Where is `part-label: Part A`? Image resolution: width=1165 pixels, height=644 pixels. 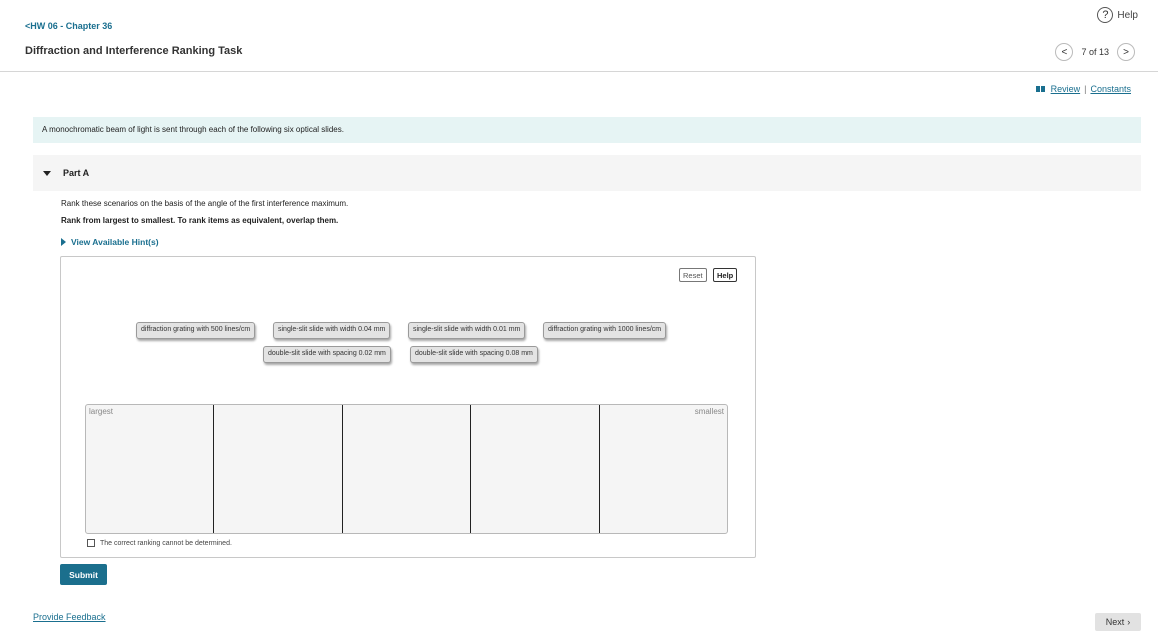 part-label: Part A is located at coordinates (76, 173).